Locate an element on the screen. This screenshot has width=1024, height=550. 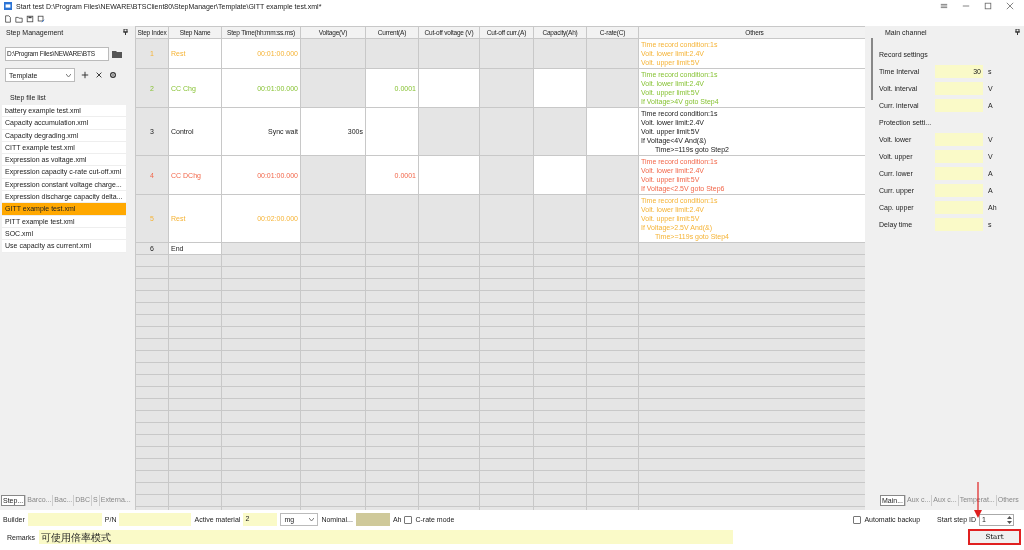
open-folder-icon is located at coordinates (19, 19).